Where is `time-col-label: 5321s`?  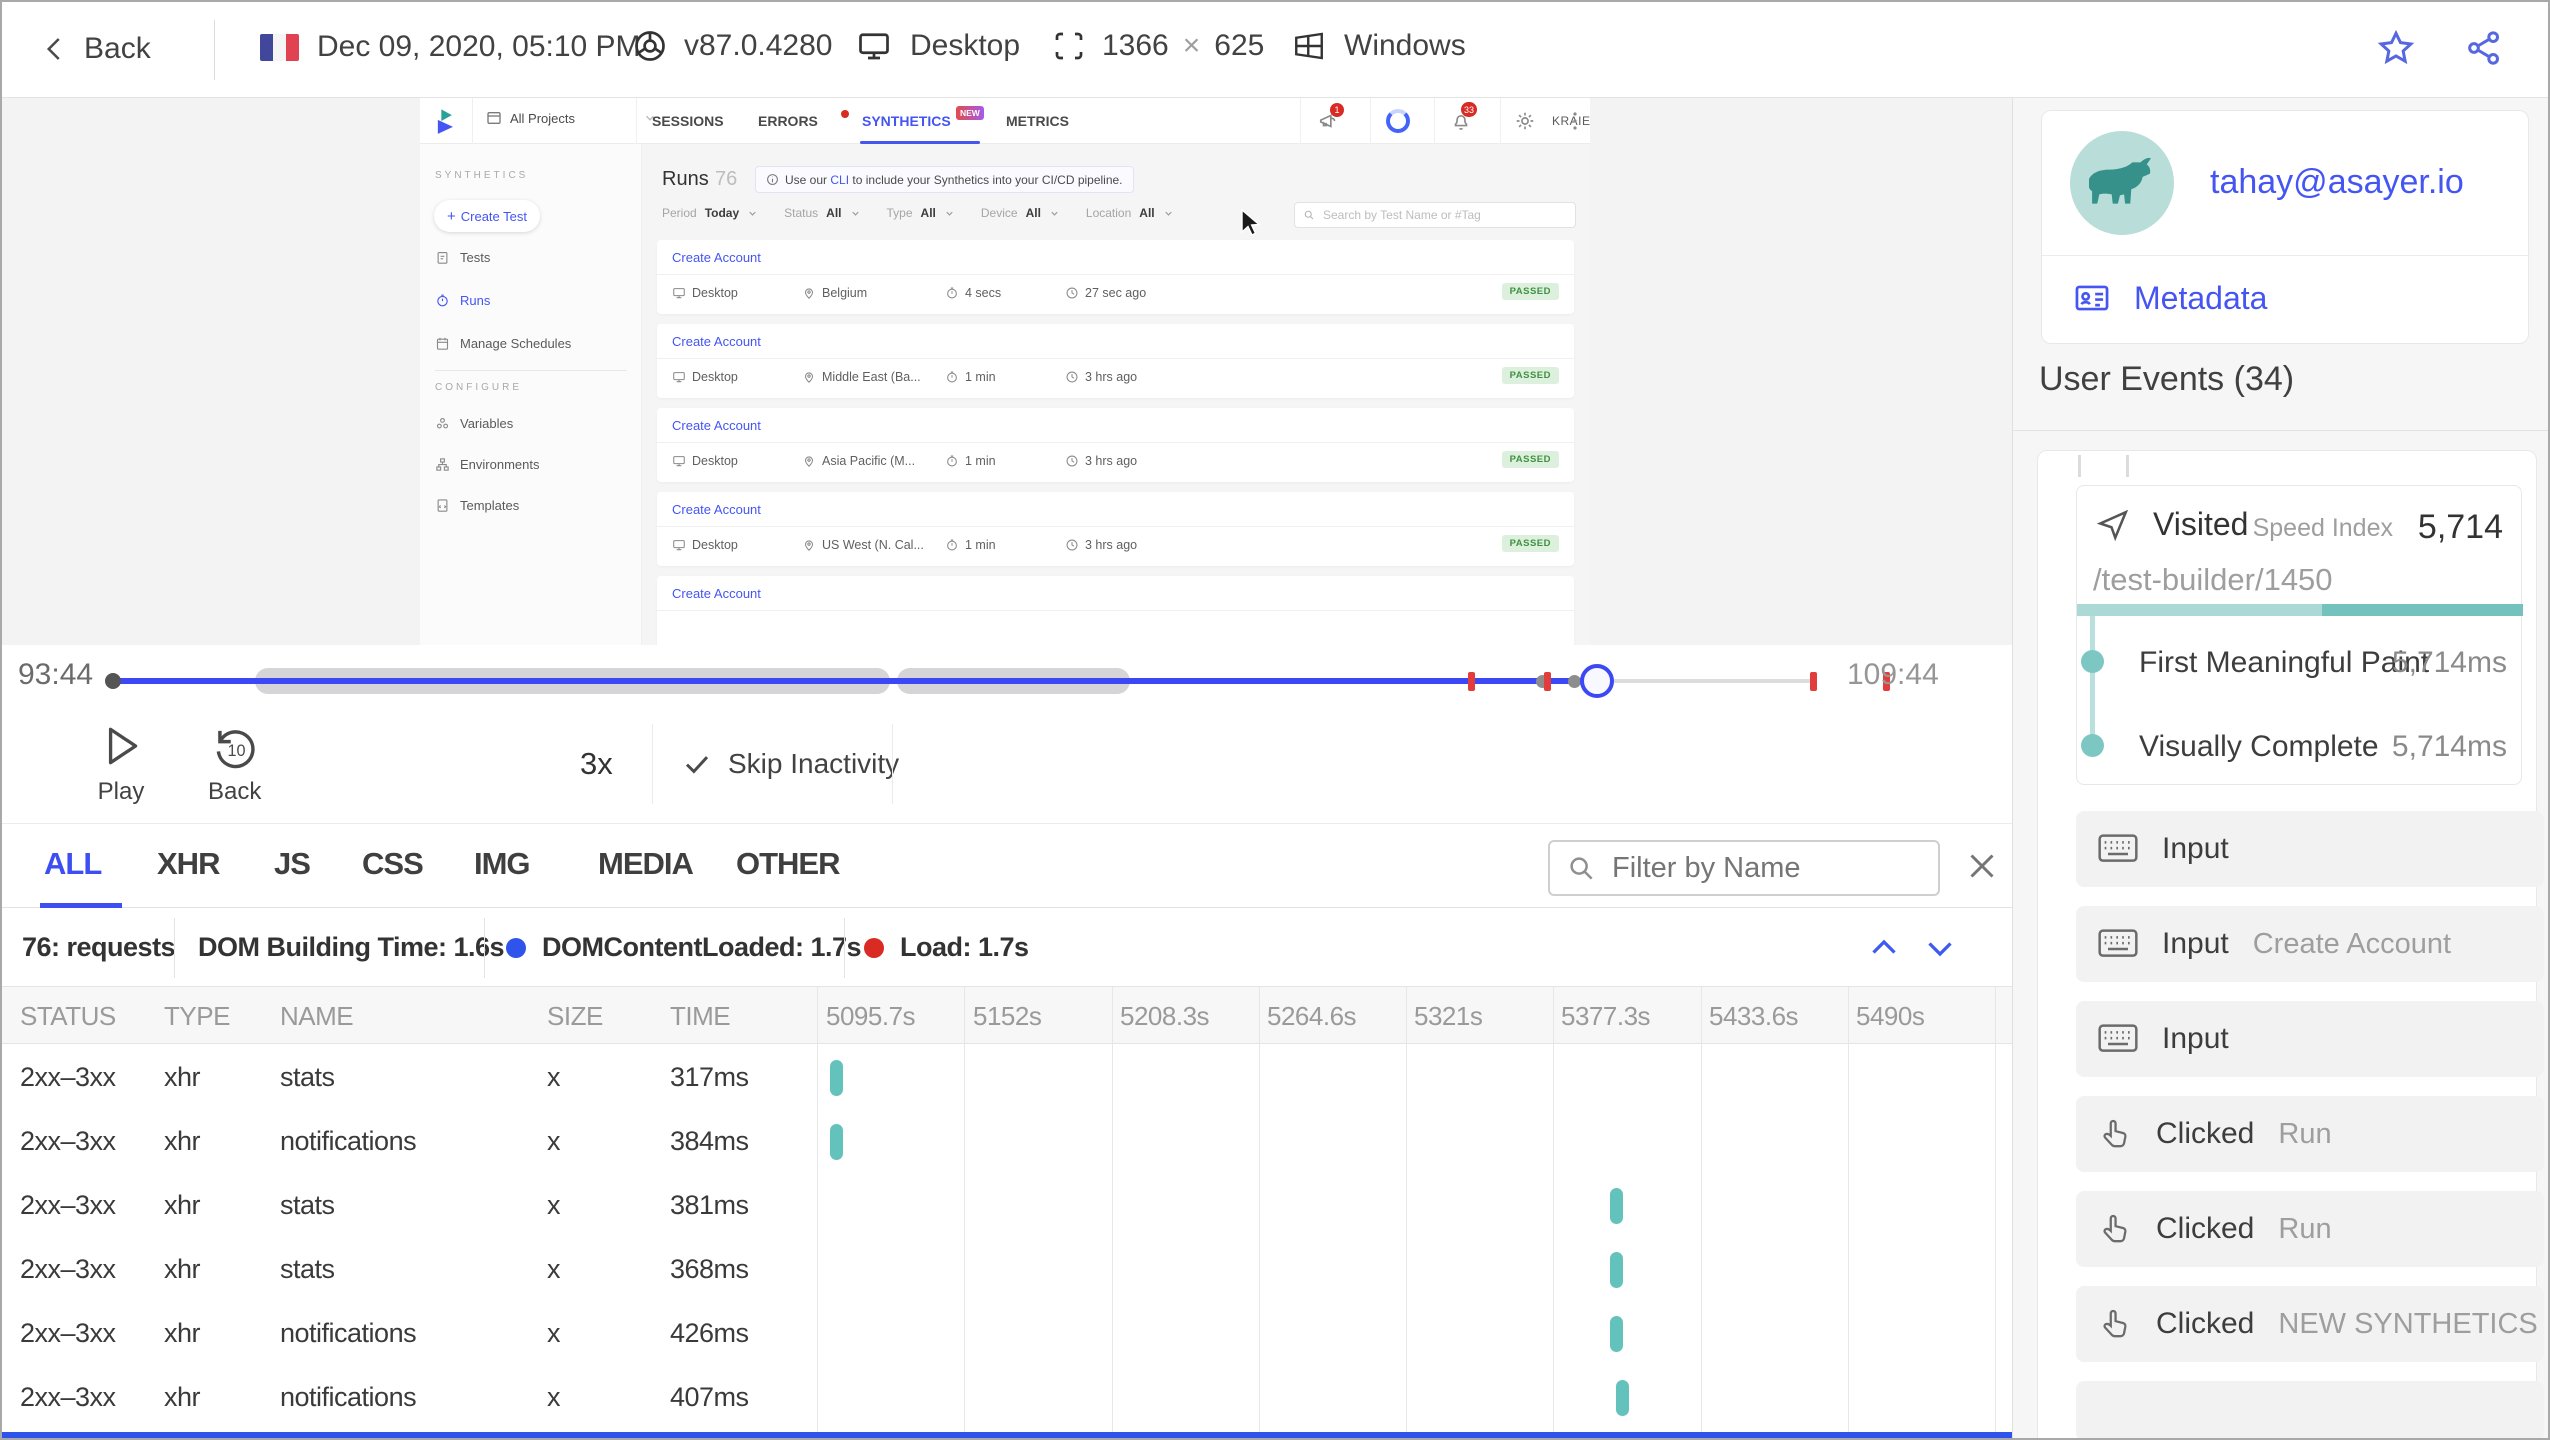 time-col-label: 5321s is located at coordinates (1448, 1016).